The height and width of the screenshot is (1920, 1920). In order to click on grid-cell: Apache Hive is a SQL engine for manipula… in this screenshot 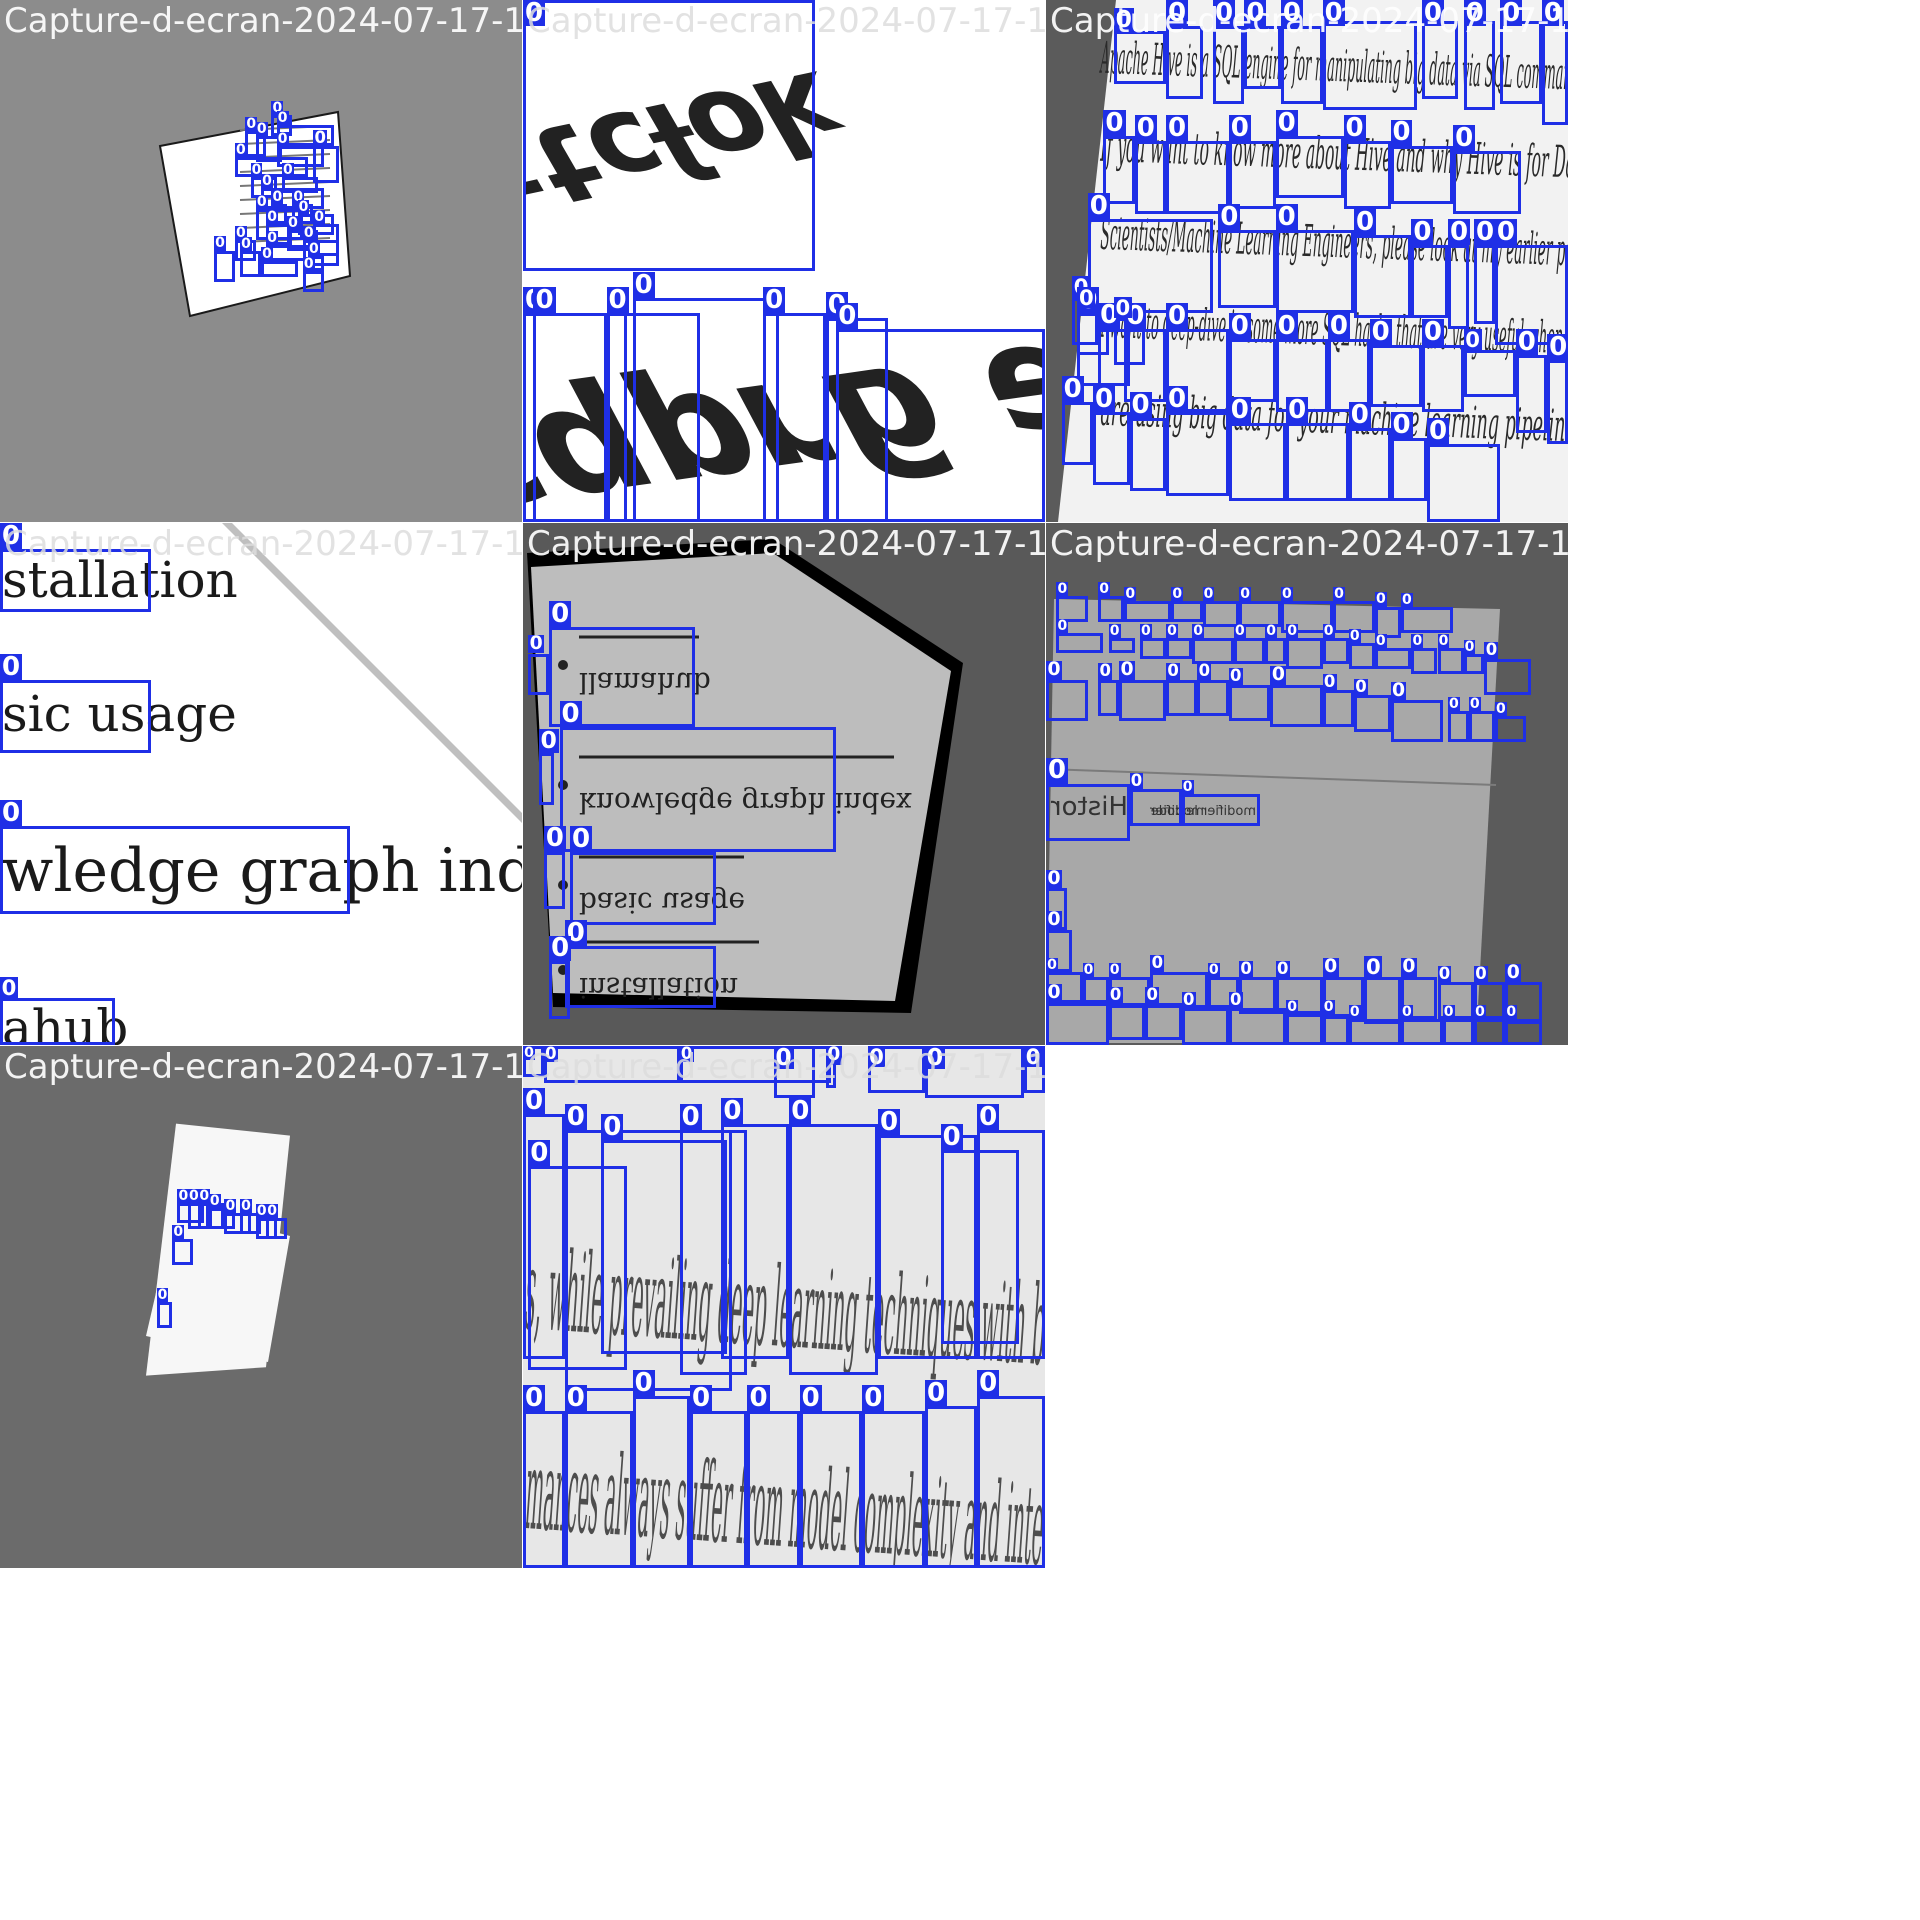, I will do `click(1307, 261)`.